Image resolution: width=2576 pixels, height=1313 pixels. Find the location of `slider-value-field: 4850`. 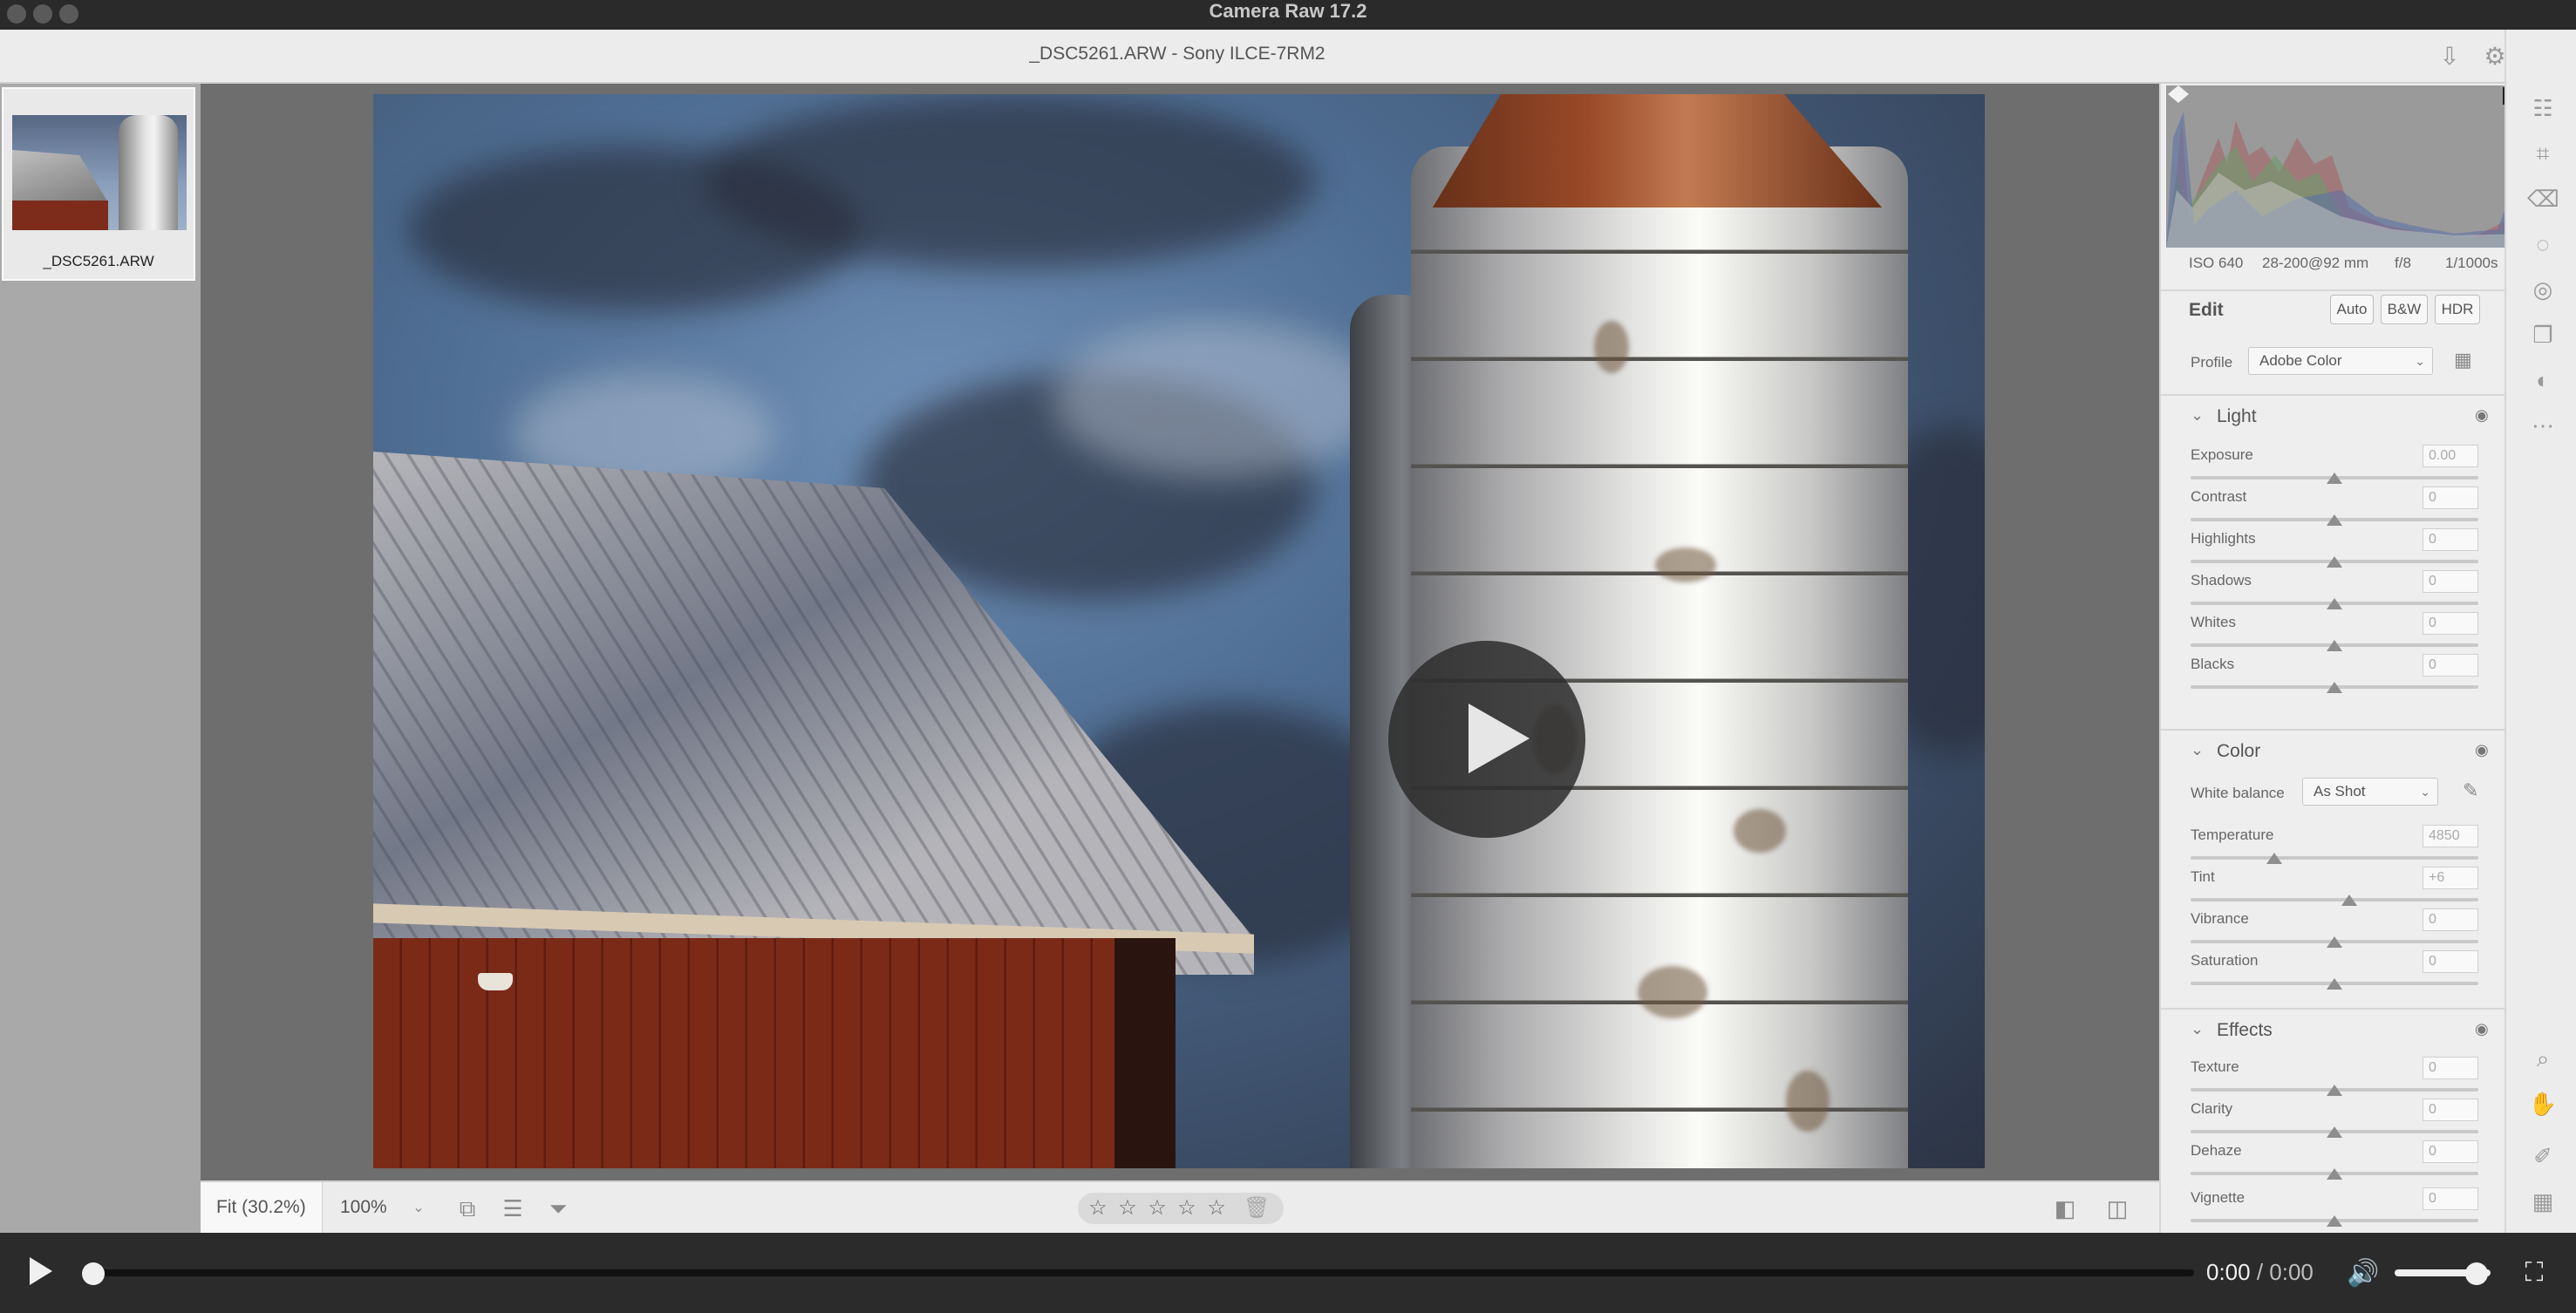

slider-value-field: 4850 is located at coordinates (2450, 836).